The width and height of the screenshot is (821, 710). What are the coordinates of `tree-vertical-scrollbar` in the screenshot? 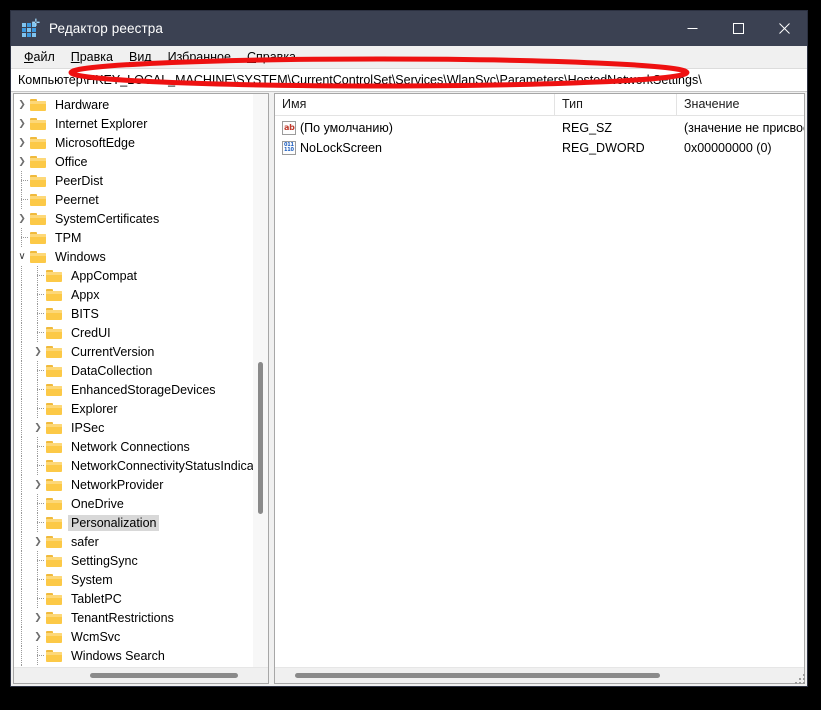 It's located at (260, 380).